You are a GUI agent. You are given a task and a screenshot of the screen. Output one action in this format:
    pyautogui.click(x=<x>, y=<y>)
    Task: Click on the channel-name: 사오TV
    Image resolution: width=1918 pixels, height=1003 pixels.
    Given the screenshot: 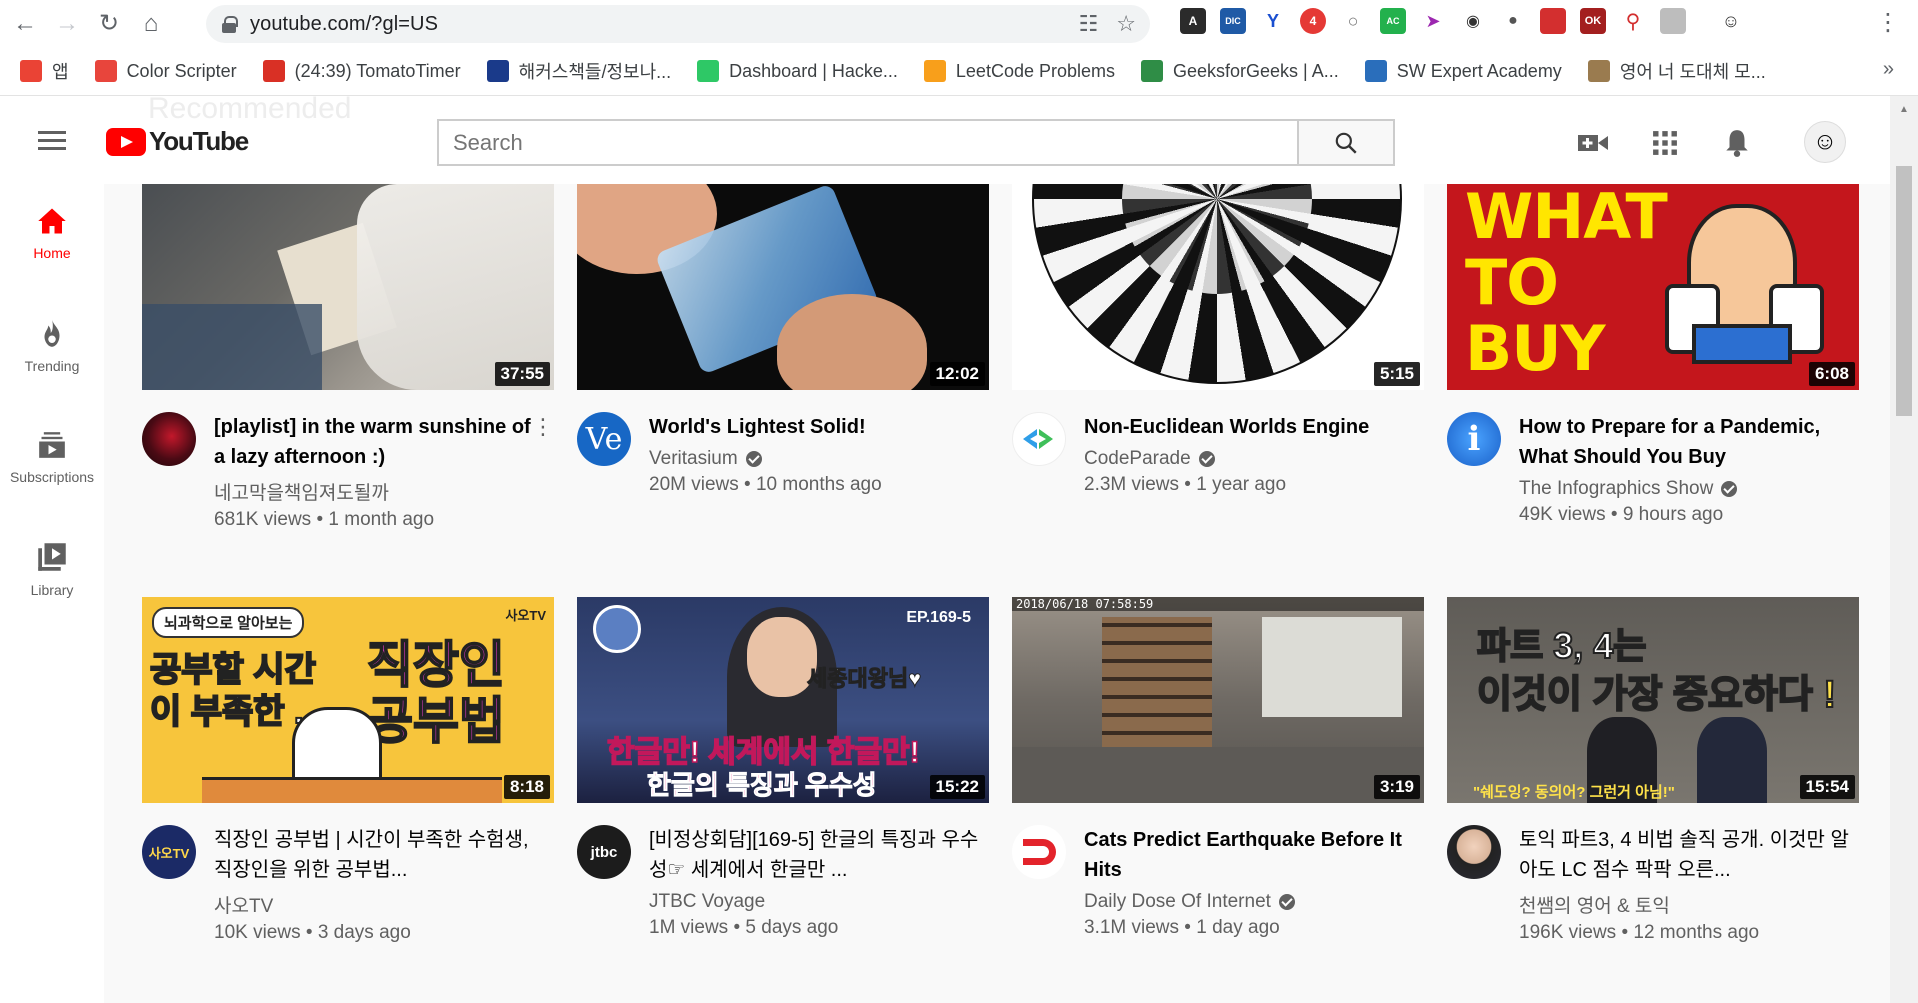 What is the action you would take?
    pyautogui.click(x=243, y=904)
    